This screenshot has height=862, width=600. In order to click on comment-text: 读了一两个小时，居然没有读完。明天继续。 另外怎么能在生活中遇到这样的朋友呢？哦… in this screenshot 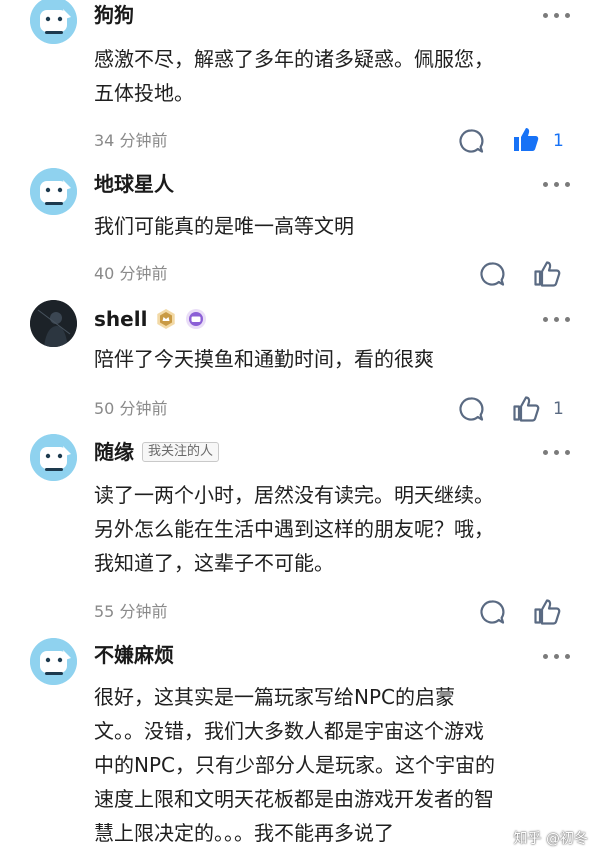, I will do `click(294, 529)`.